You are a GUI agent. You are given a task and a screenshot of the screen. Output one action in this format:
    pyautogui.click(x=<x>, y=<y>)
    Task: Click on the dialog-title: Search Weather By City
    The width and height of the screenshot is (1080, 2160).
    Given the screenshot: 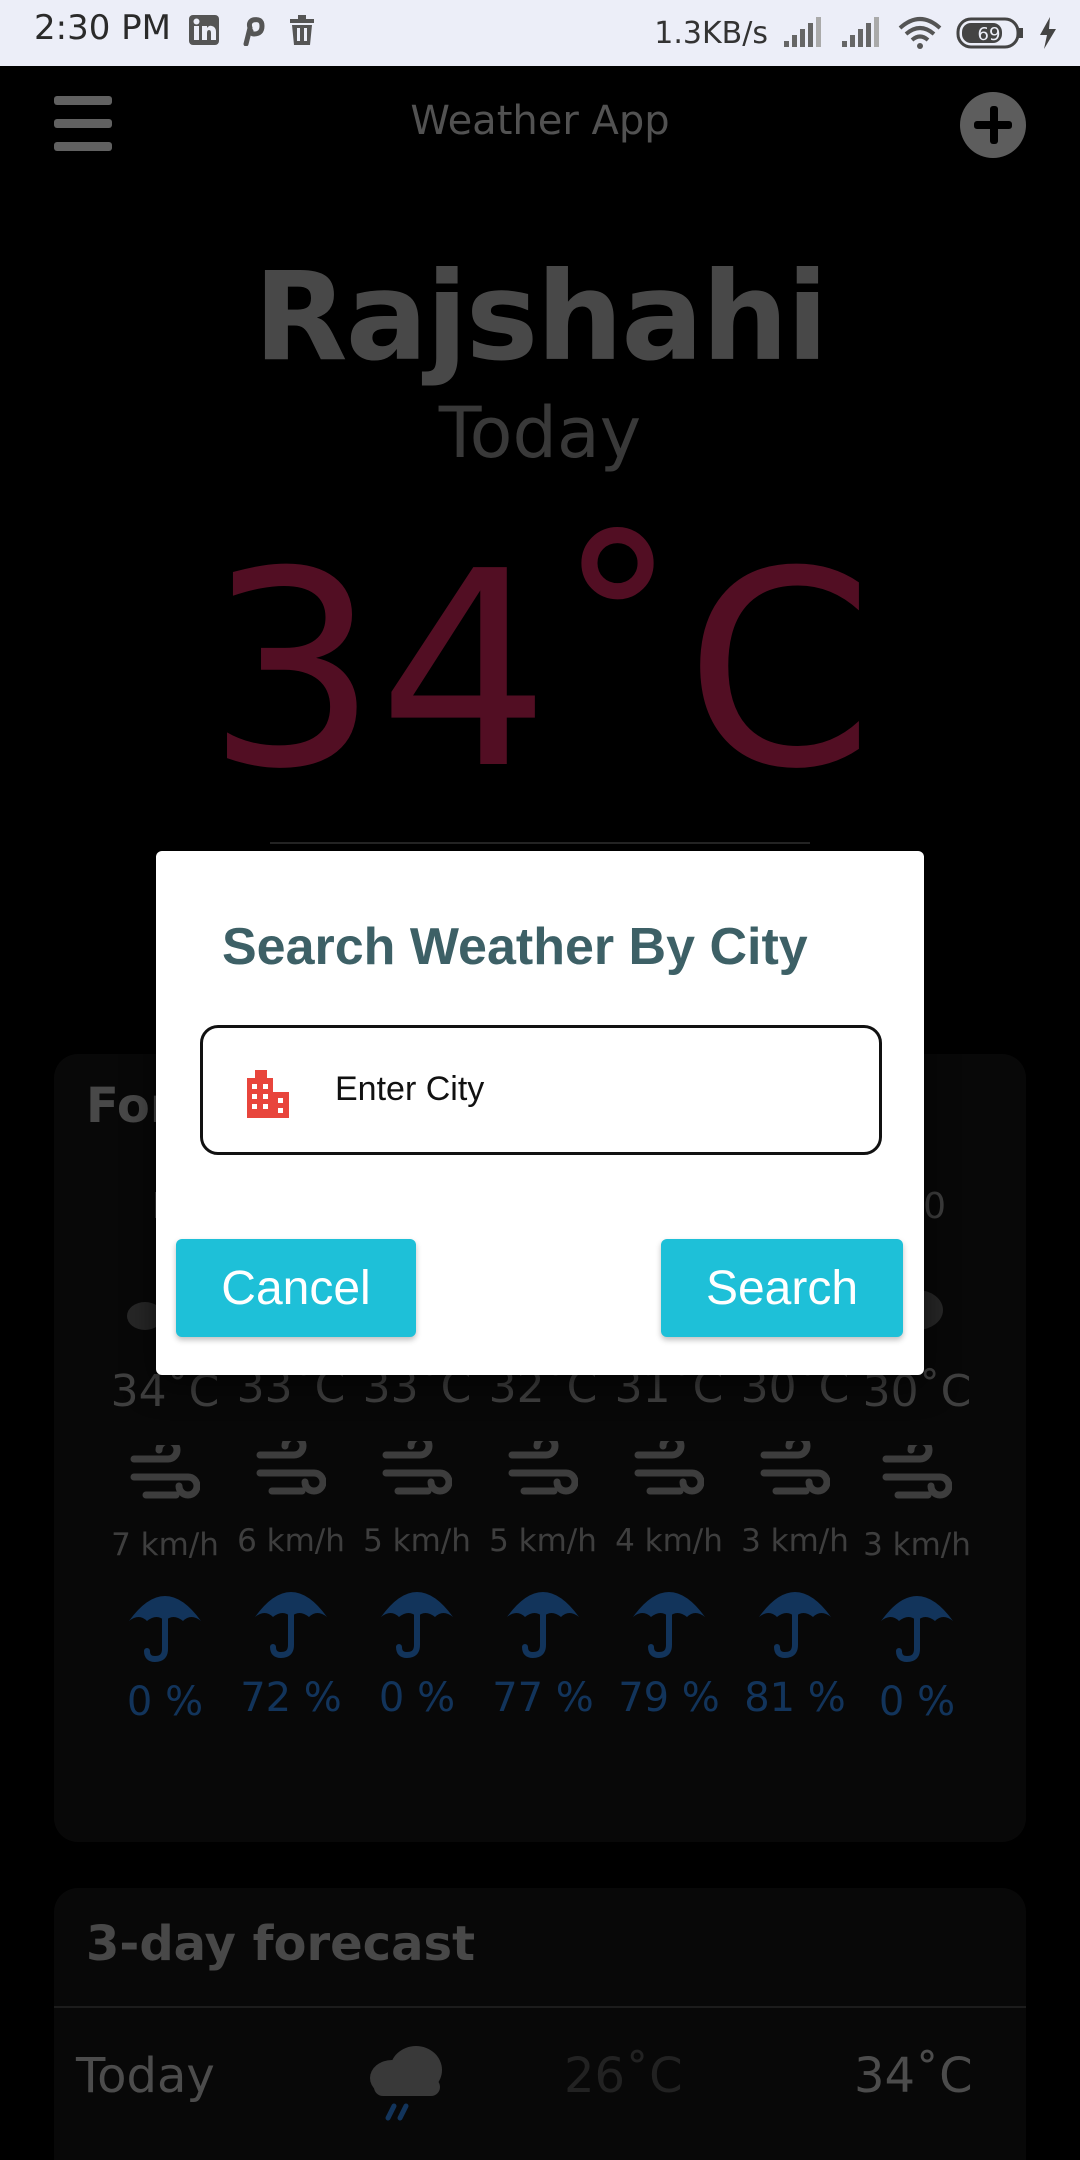 What is the action you would take?
    pyautogui.click(x=515, y=947)
    